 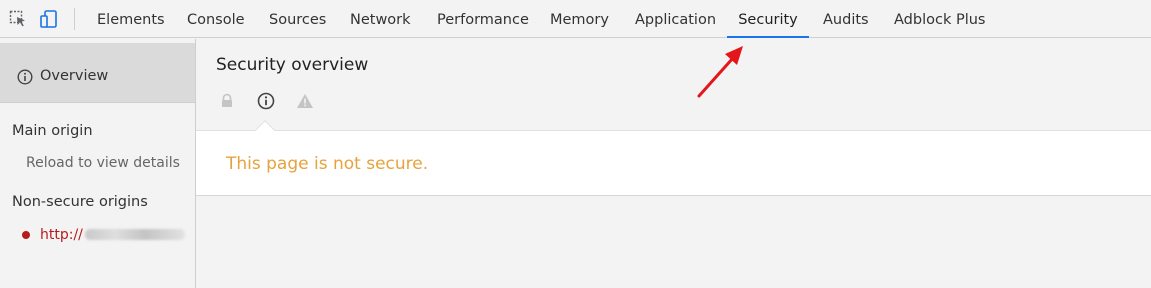 I want to click on tab-elements: Elements, so click(x=131, y=19).